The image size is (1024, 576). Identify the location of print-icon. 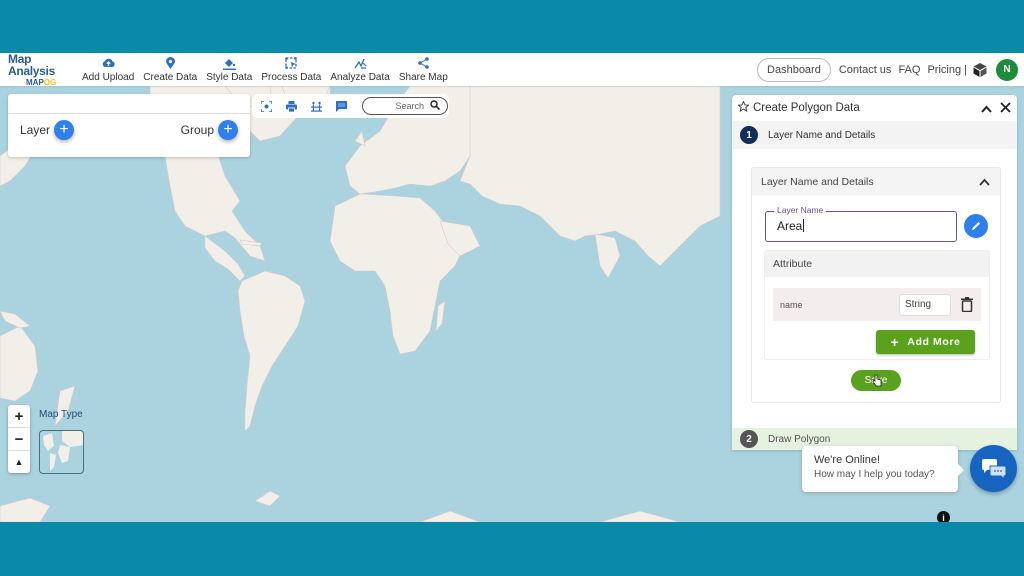
(291, 106).